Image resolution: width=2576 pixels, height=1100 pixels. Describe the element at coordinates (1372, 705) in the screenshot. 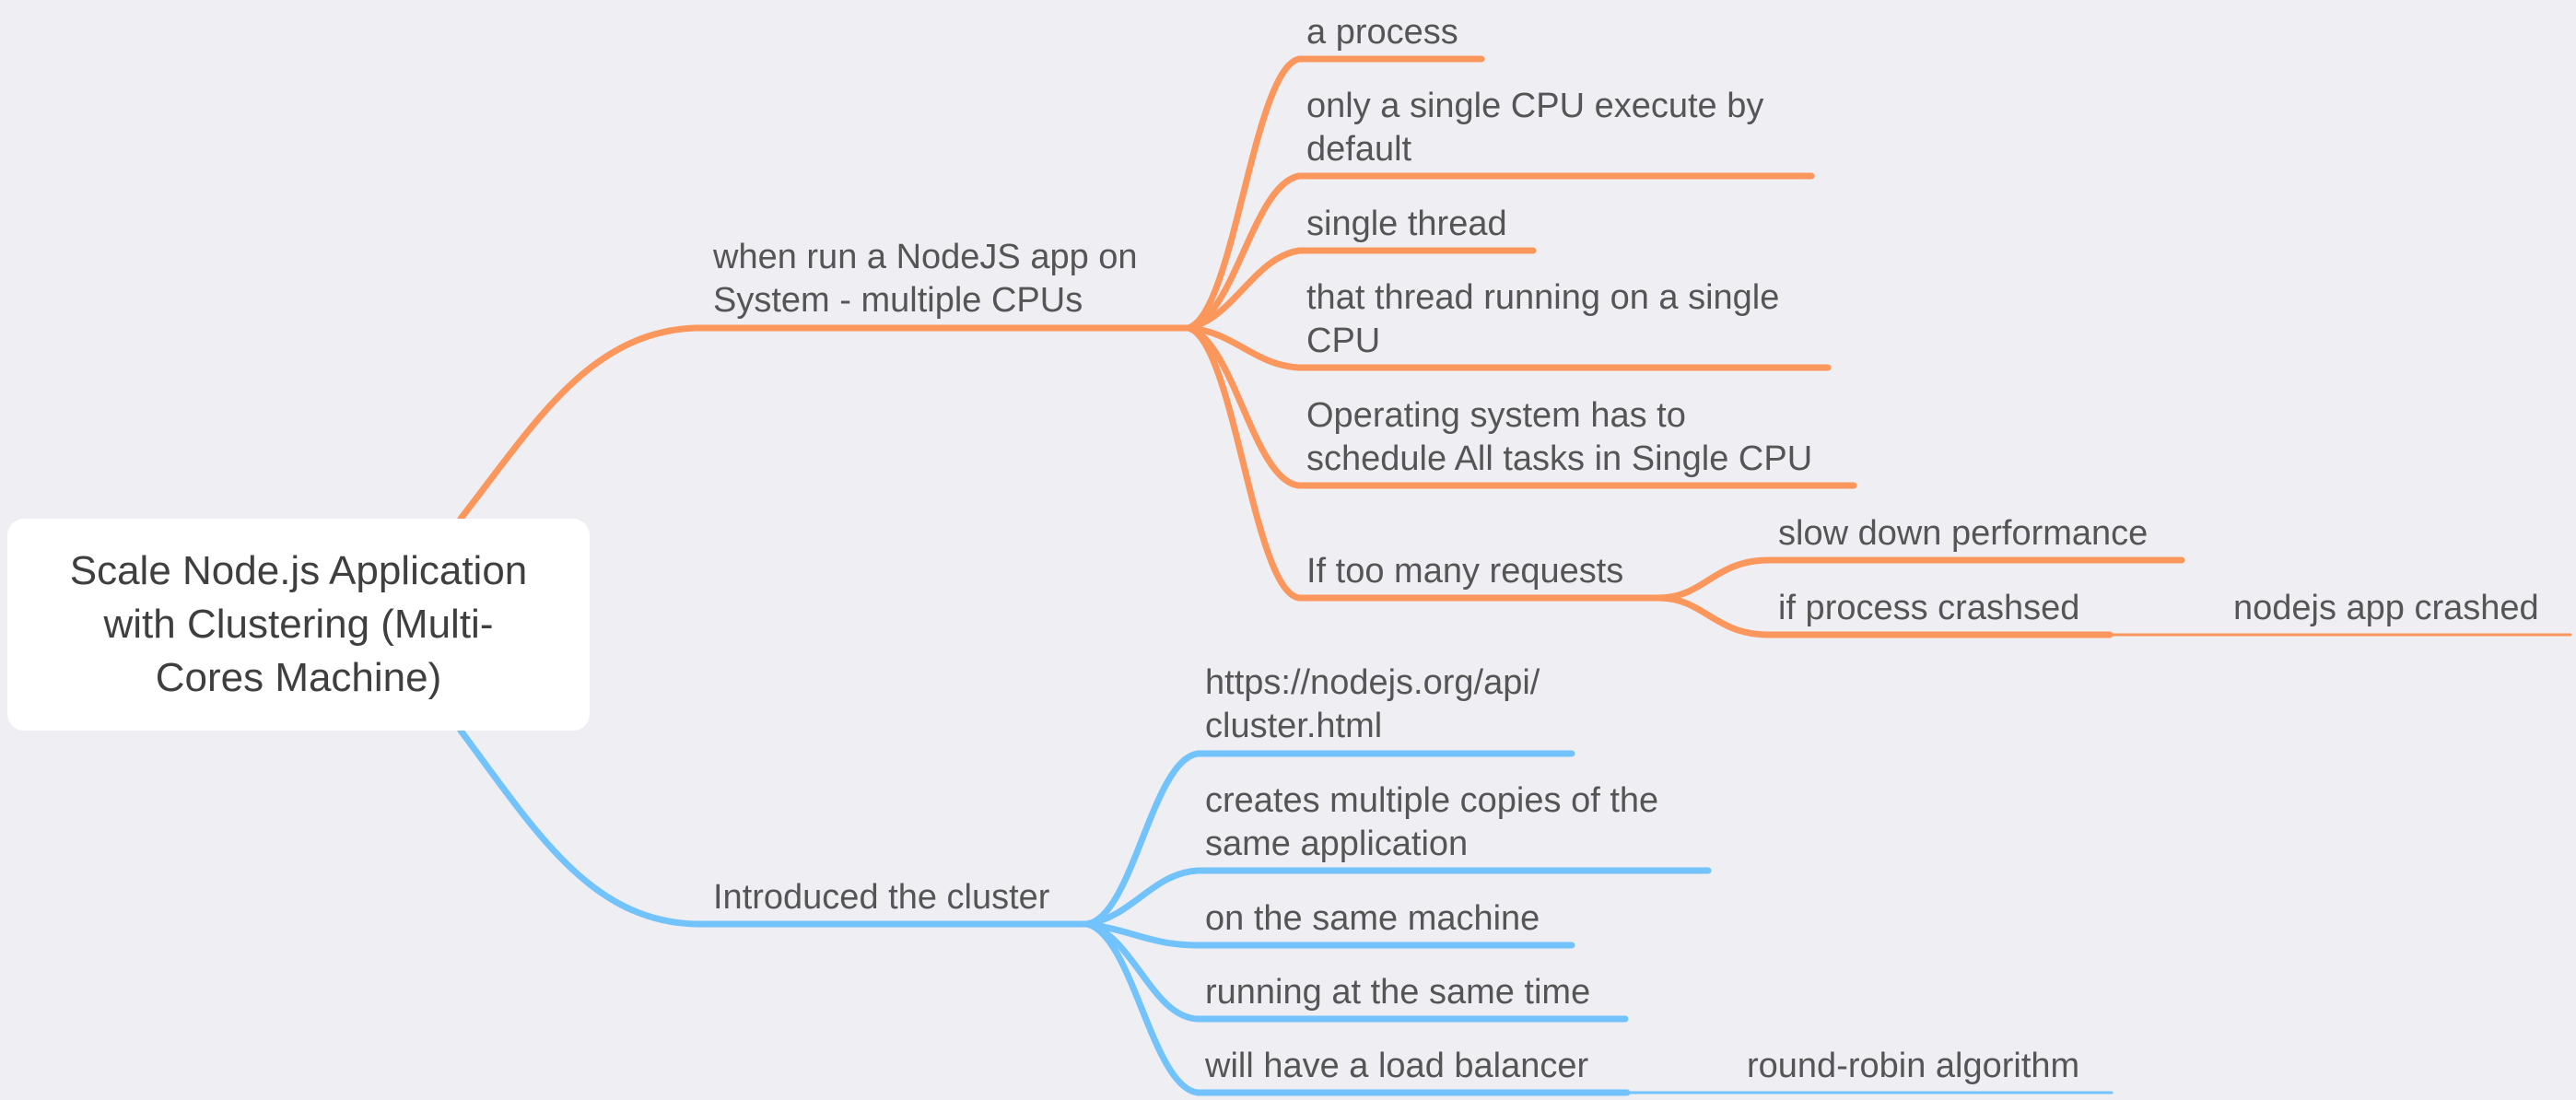

I see `topic-b2-c0: https://nodejs.org/api/ cluster.html` at that location.